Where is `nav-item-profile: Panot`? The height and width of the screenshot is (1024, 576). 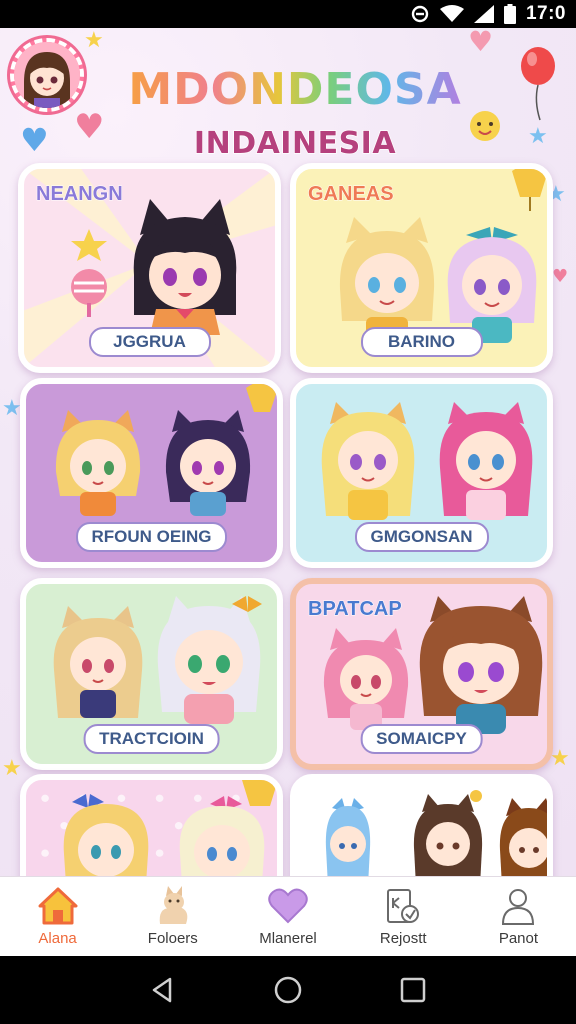
nav-item-profile: Panot is located at coordinates (518, 916).